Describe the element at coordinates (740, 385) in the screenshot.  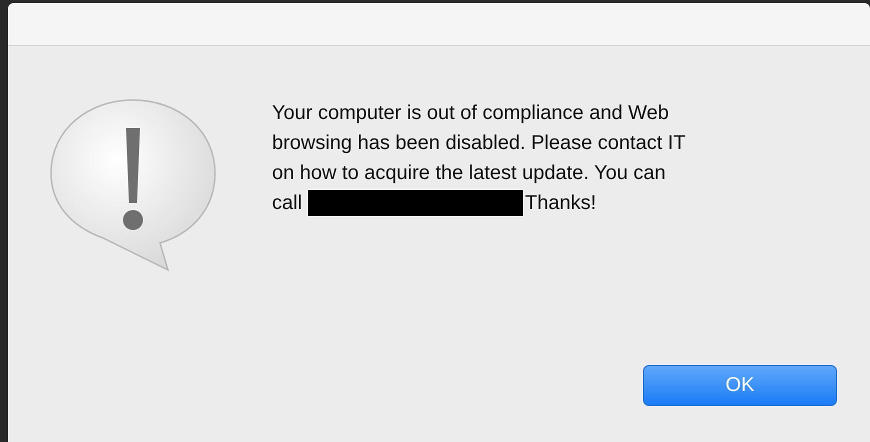
I see `ok-button: OK` at that location.